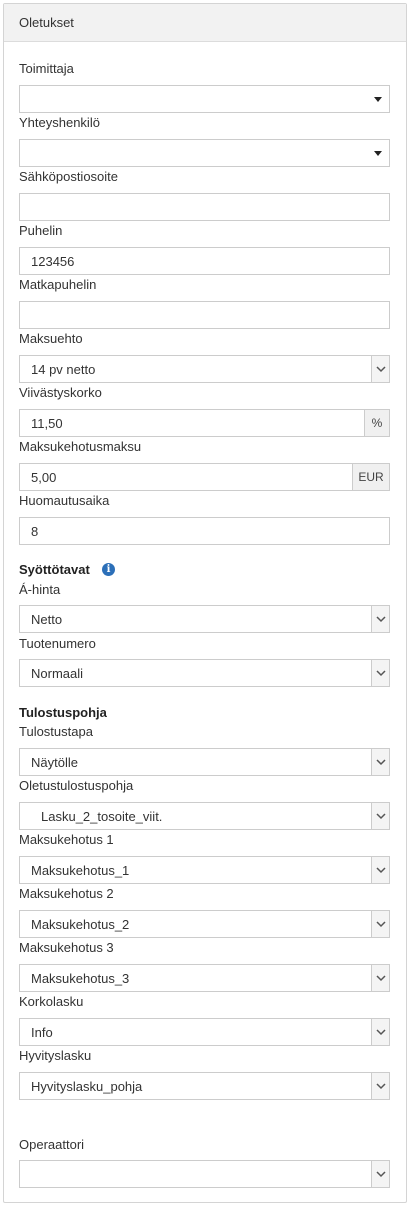 Image resolution: width=412 pixels, height=1208 pixels. I want to click on notice-period-value: 8, so click(35, 531).